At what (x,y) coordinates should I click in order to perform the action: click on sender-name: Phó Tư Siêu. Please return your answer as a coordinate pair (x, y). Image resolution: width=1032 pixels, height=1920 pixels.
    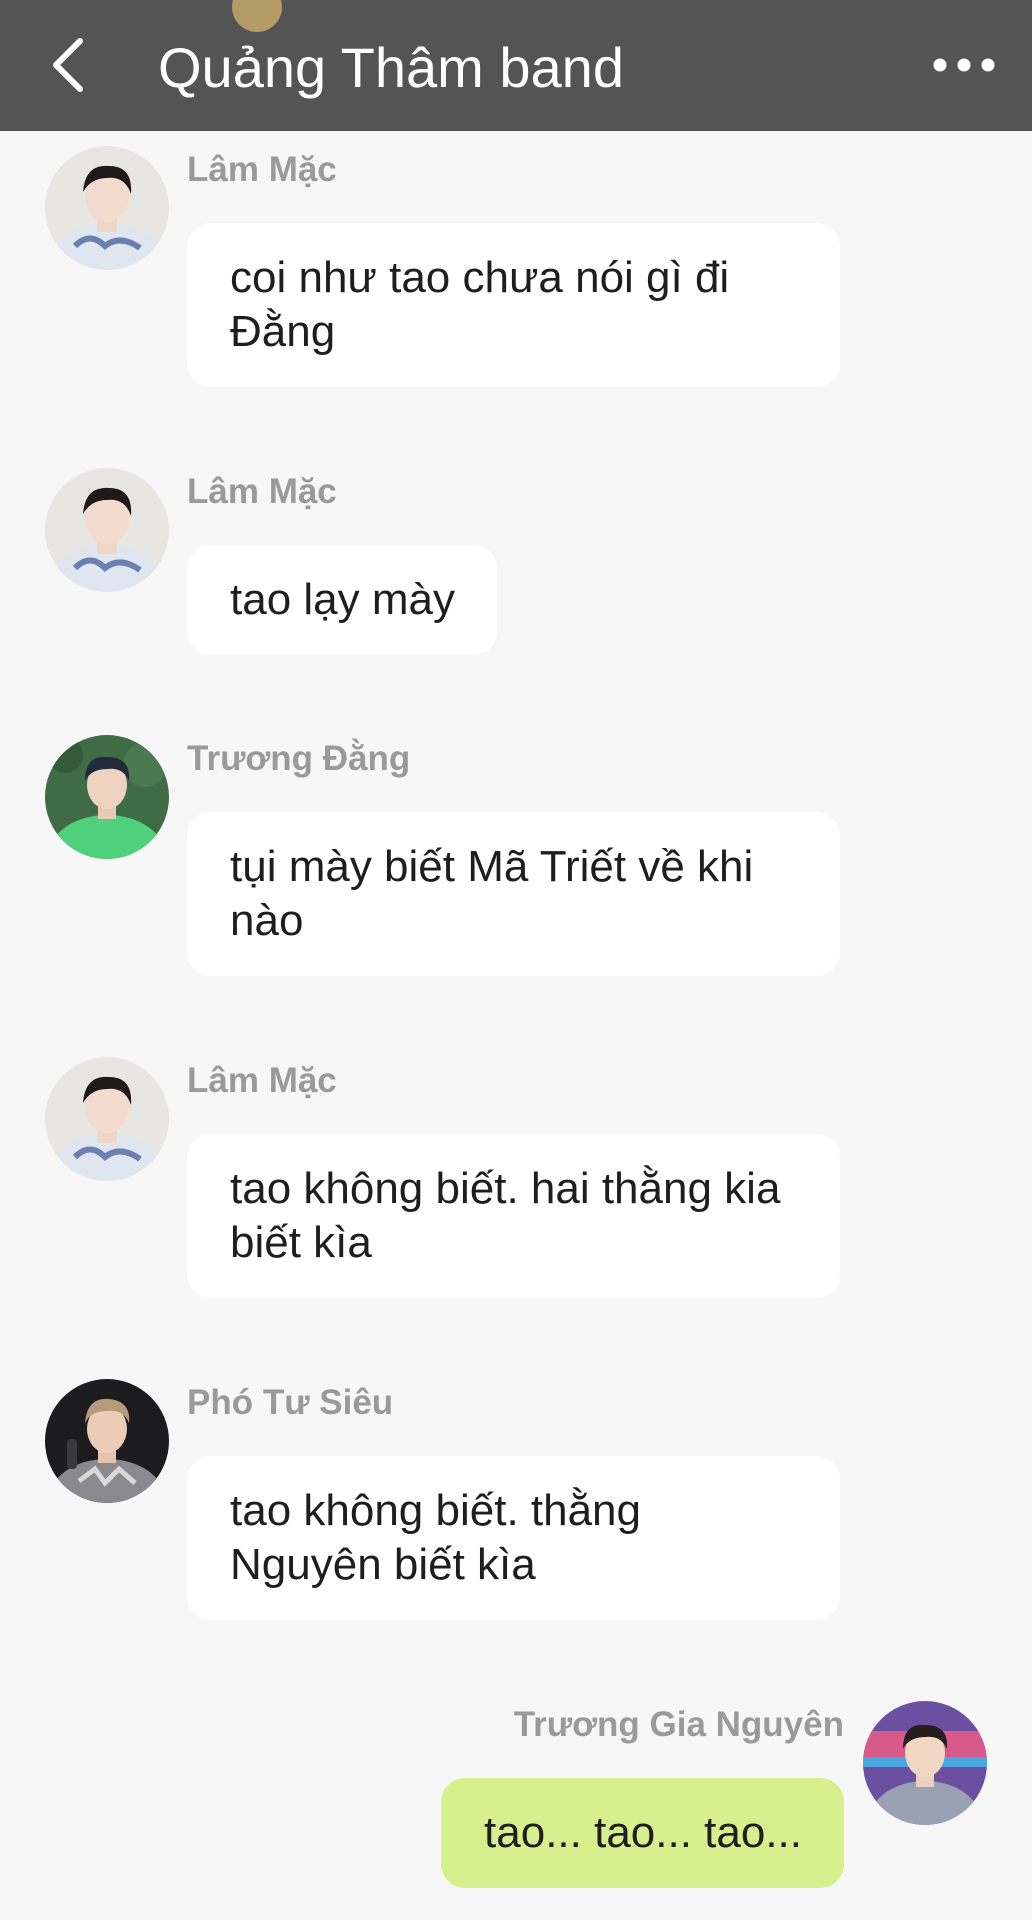
    Looking at the image, I should click on (290, 1402).